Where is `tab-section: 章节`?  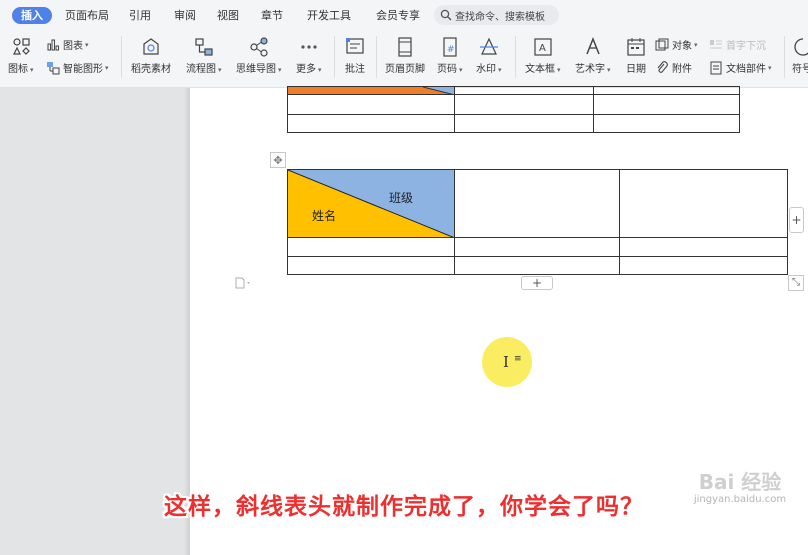
tab-section: 章节 is located at coordinates (272, 15).